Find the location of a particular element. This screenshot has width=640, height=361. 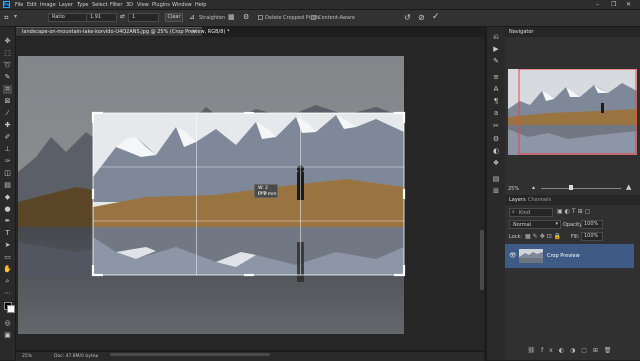

gear-icon: ⚙ is located at coordinates (246, 17).